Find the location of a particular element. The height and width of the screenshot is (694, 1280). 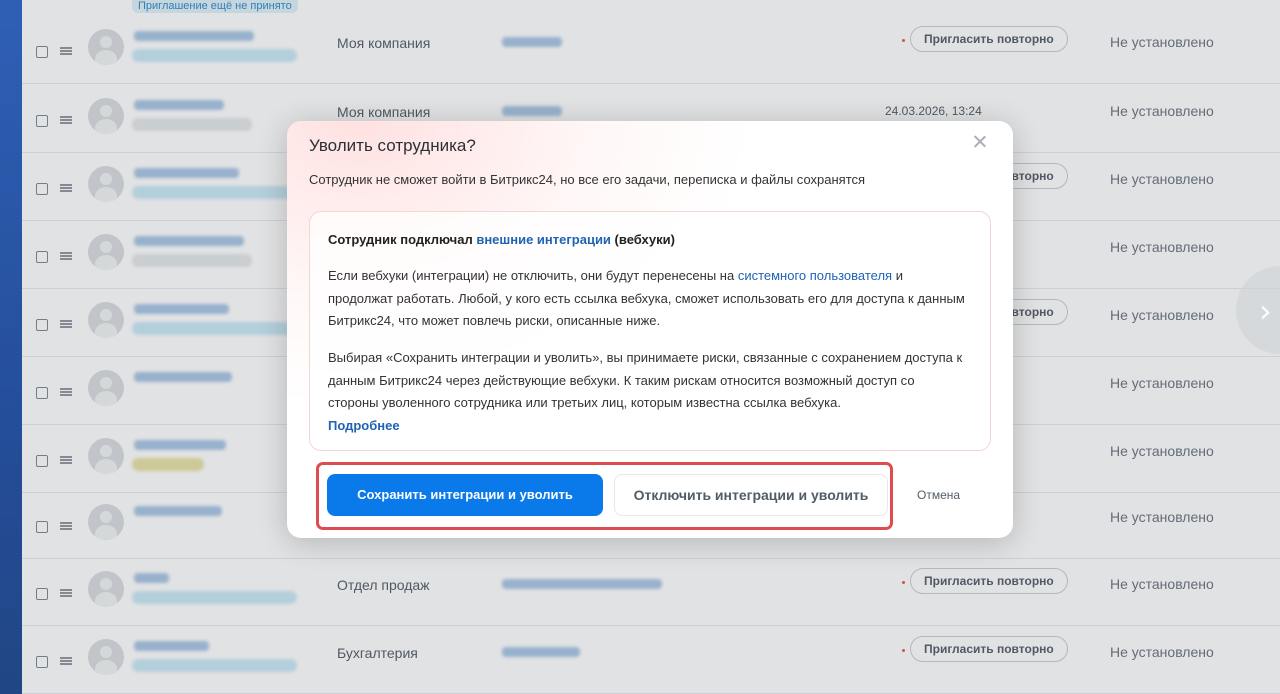

chevron-right-icon: › is located at coordinates (1265, 311).